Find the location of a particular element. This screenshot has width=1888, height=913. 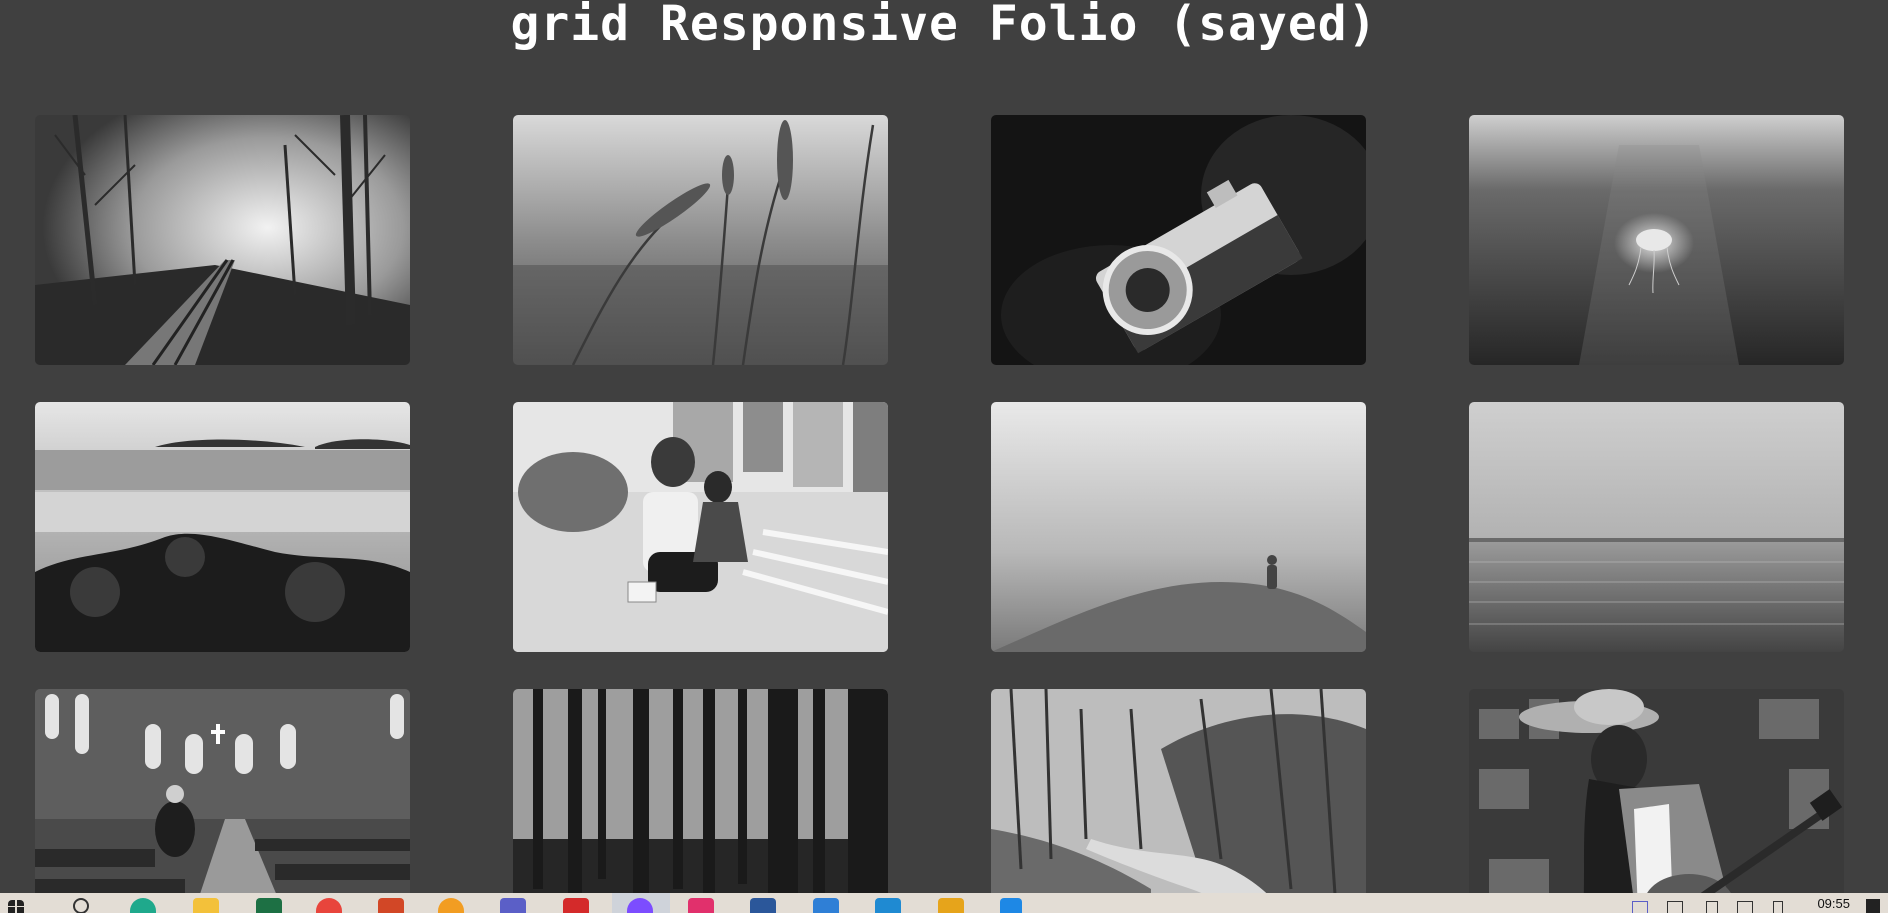

photo-jellyfish is located at coordinates (1656, 240).